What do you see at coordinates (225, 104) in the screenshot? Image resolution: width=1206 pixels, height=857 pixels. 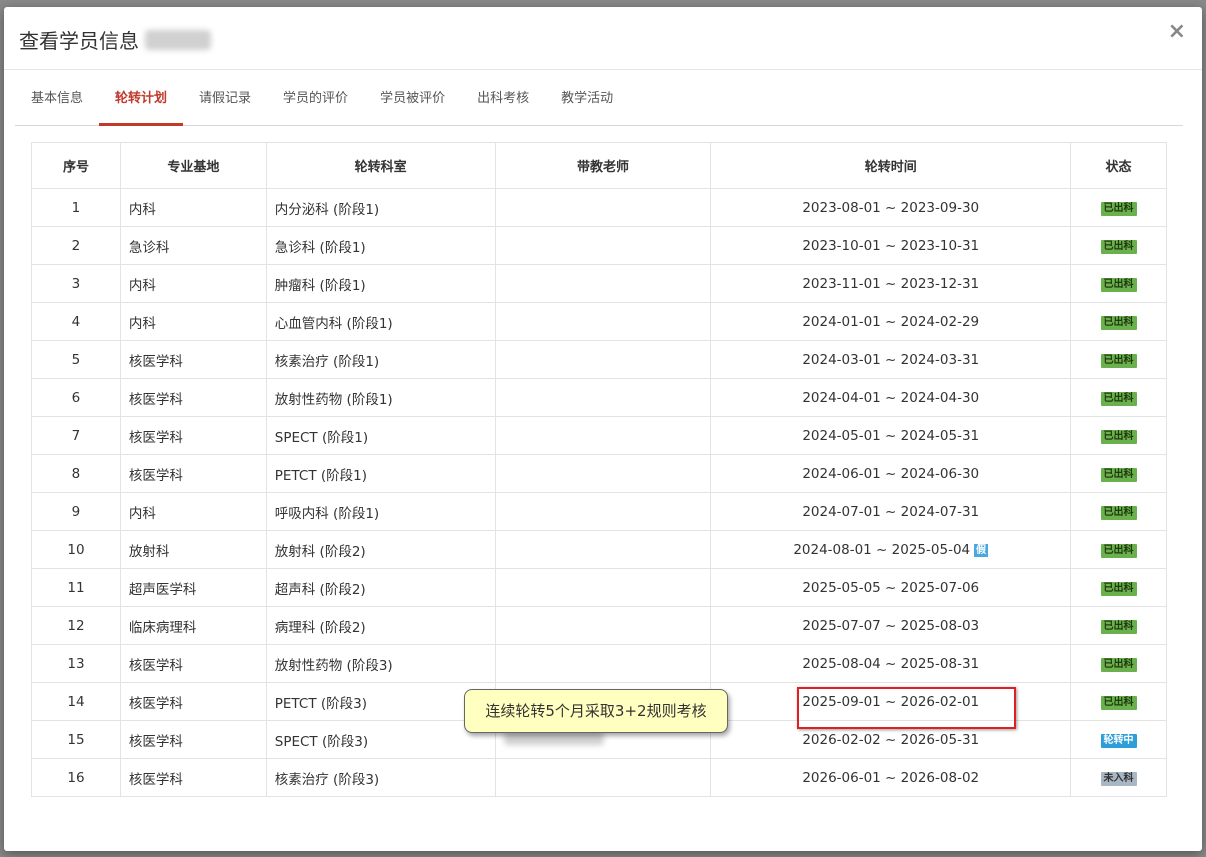 I see `tab-leave-records: 请假记录` at bounding box center [225, 104].